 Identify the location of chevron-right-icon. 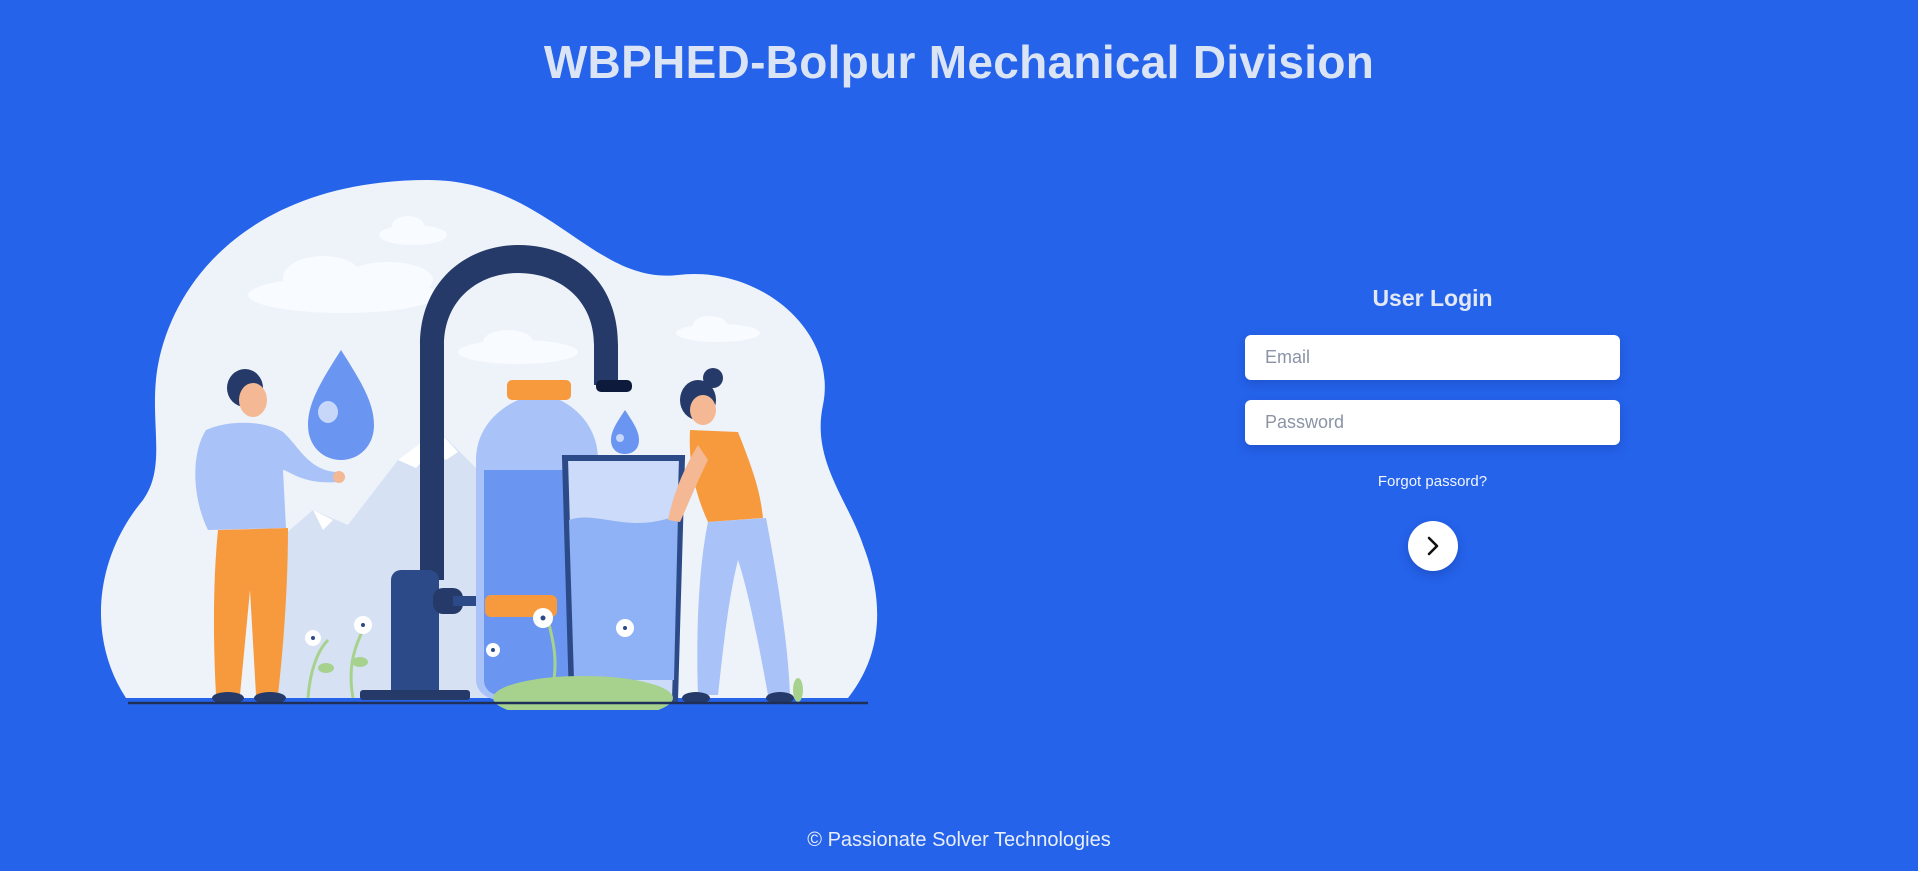
(1432, 546).